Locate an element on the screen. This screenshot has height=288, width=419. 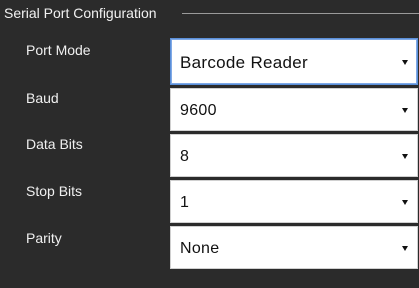
baud-select: 9600 is located at coordinates (294, 109).